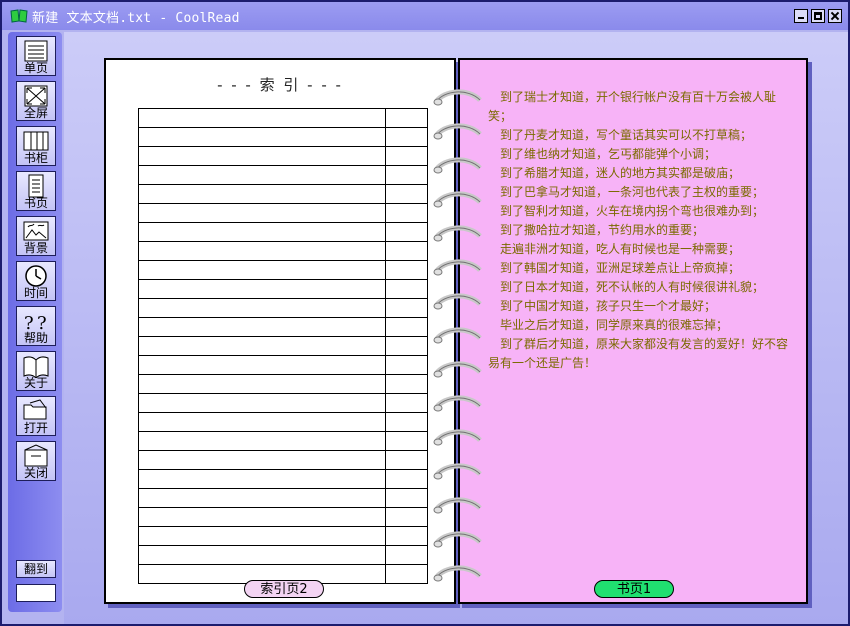 The image size is (850, 626). I want to click on goto-page-input, so click(36, 593).